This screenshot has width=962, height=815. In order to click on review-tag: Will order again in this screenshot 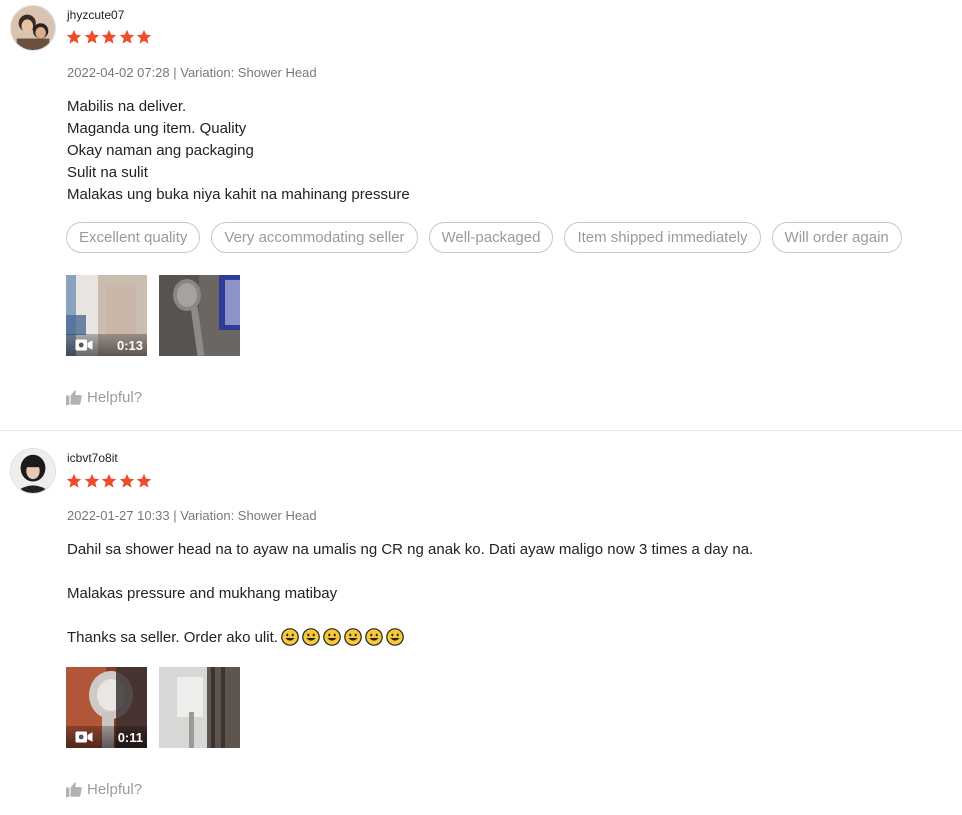, I will do `click(836, 237)`.